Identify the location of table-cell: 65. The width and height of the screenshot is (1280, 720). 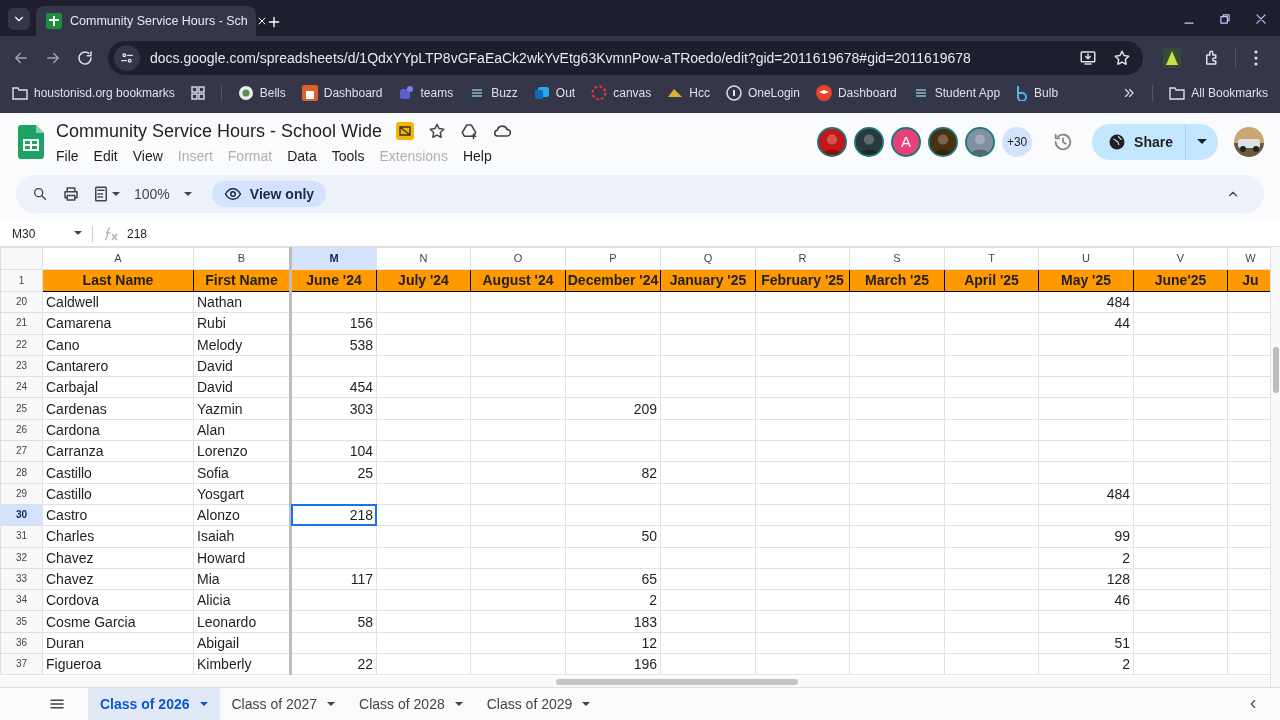
(613, 579).